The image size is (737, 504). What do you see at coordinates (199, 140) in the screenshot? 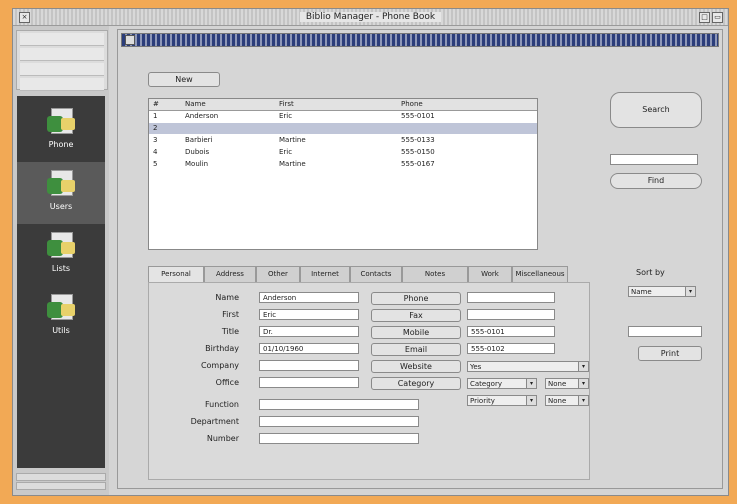
I see `row-name: Barbieri` at bounding box center [199, 140].